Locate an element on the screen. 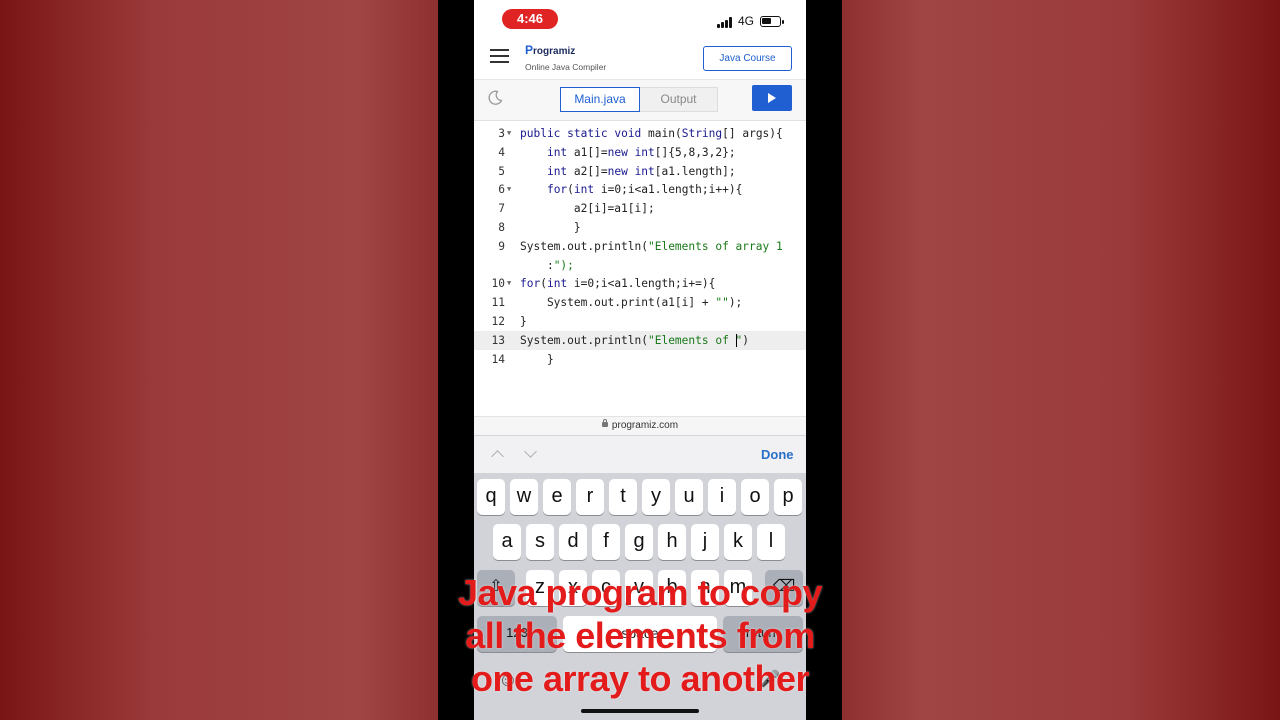 Image resolution: width=1280 pixels, height=720 pixels. key-a: a is located at coordinates (507, 542).